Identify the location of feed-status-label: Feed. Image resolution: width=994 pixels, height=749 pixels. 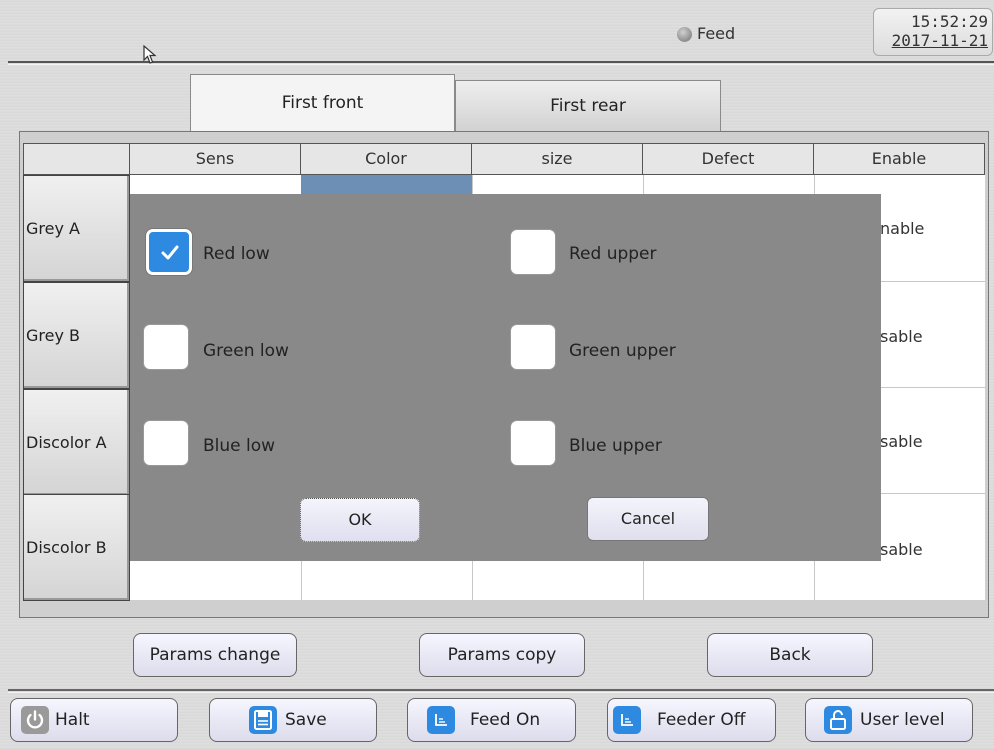
(716, 33).